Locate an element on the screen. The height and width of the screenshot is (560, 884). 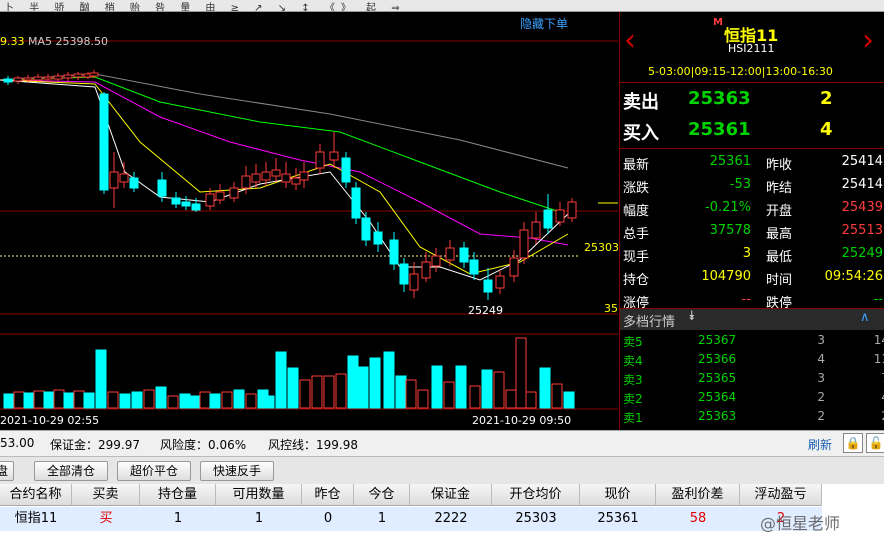
stat-label: 开盘 is located at coordinates (779, 211).